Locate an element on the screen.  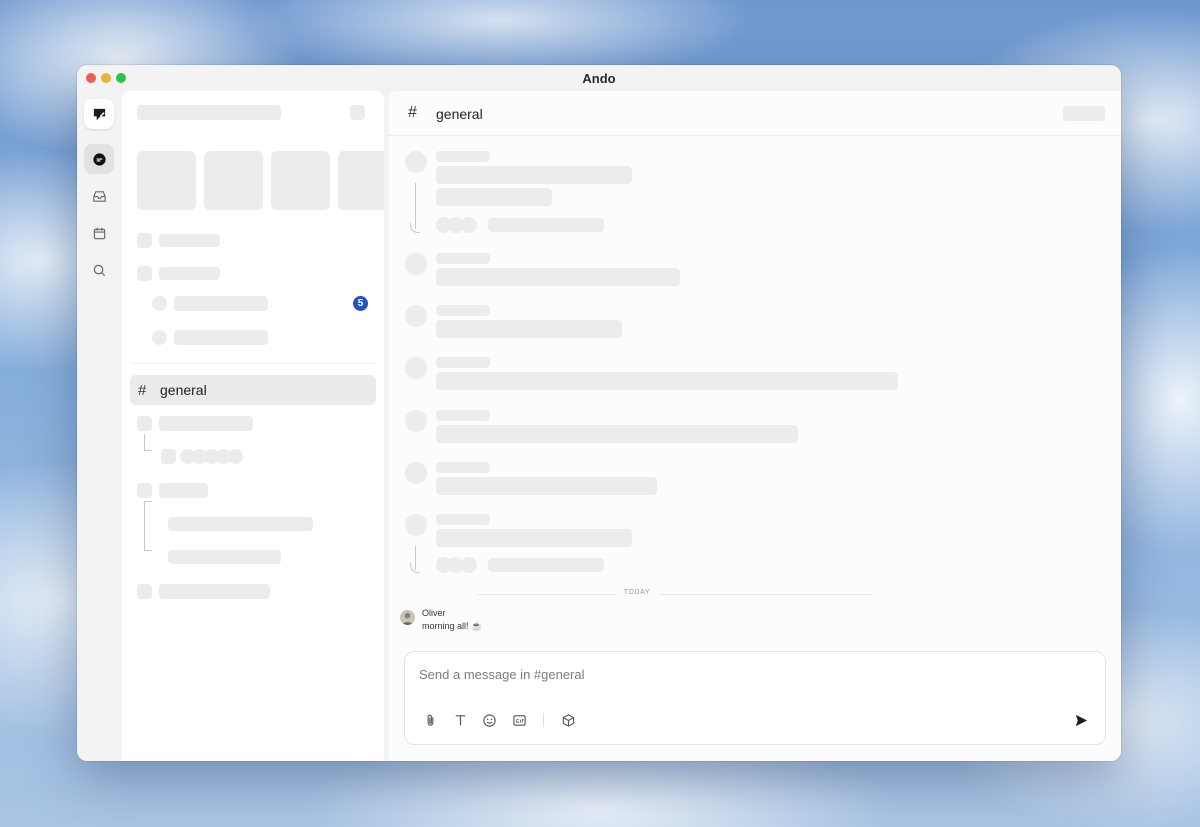
app-logo-icon is located at coordinates (99, 114).